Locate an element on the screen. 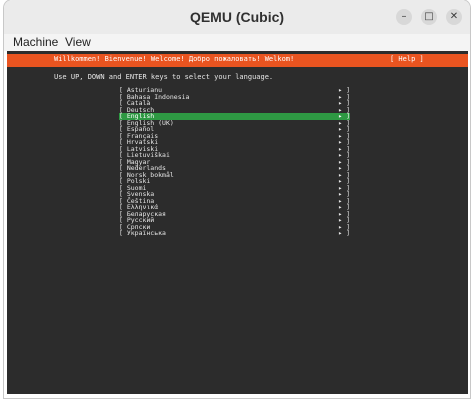 The width and height of the screenshot is (474, 402). menu-bar: Machine View is located at coordinates (237, 42).